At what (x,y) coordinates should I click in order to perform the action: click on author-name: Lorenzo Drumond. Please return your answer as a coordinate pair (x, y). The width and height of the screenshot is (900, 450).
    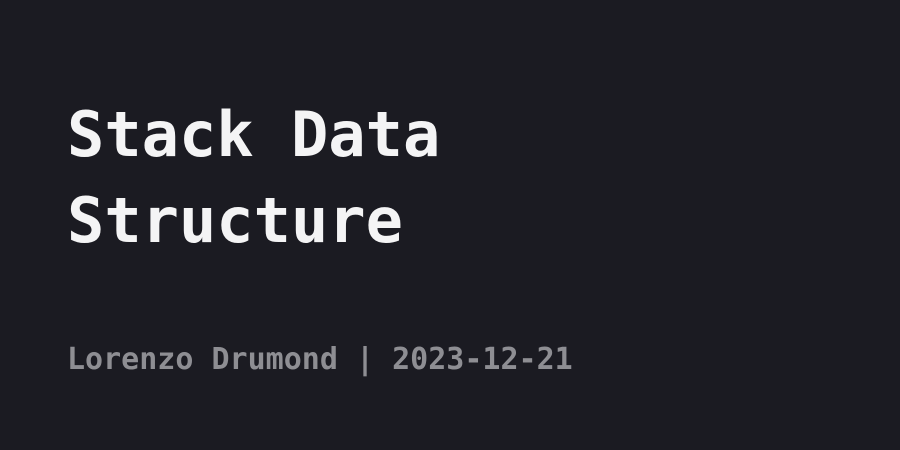
    Looking at the image, I should click on (202, 359).